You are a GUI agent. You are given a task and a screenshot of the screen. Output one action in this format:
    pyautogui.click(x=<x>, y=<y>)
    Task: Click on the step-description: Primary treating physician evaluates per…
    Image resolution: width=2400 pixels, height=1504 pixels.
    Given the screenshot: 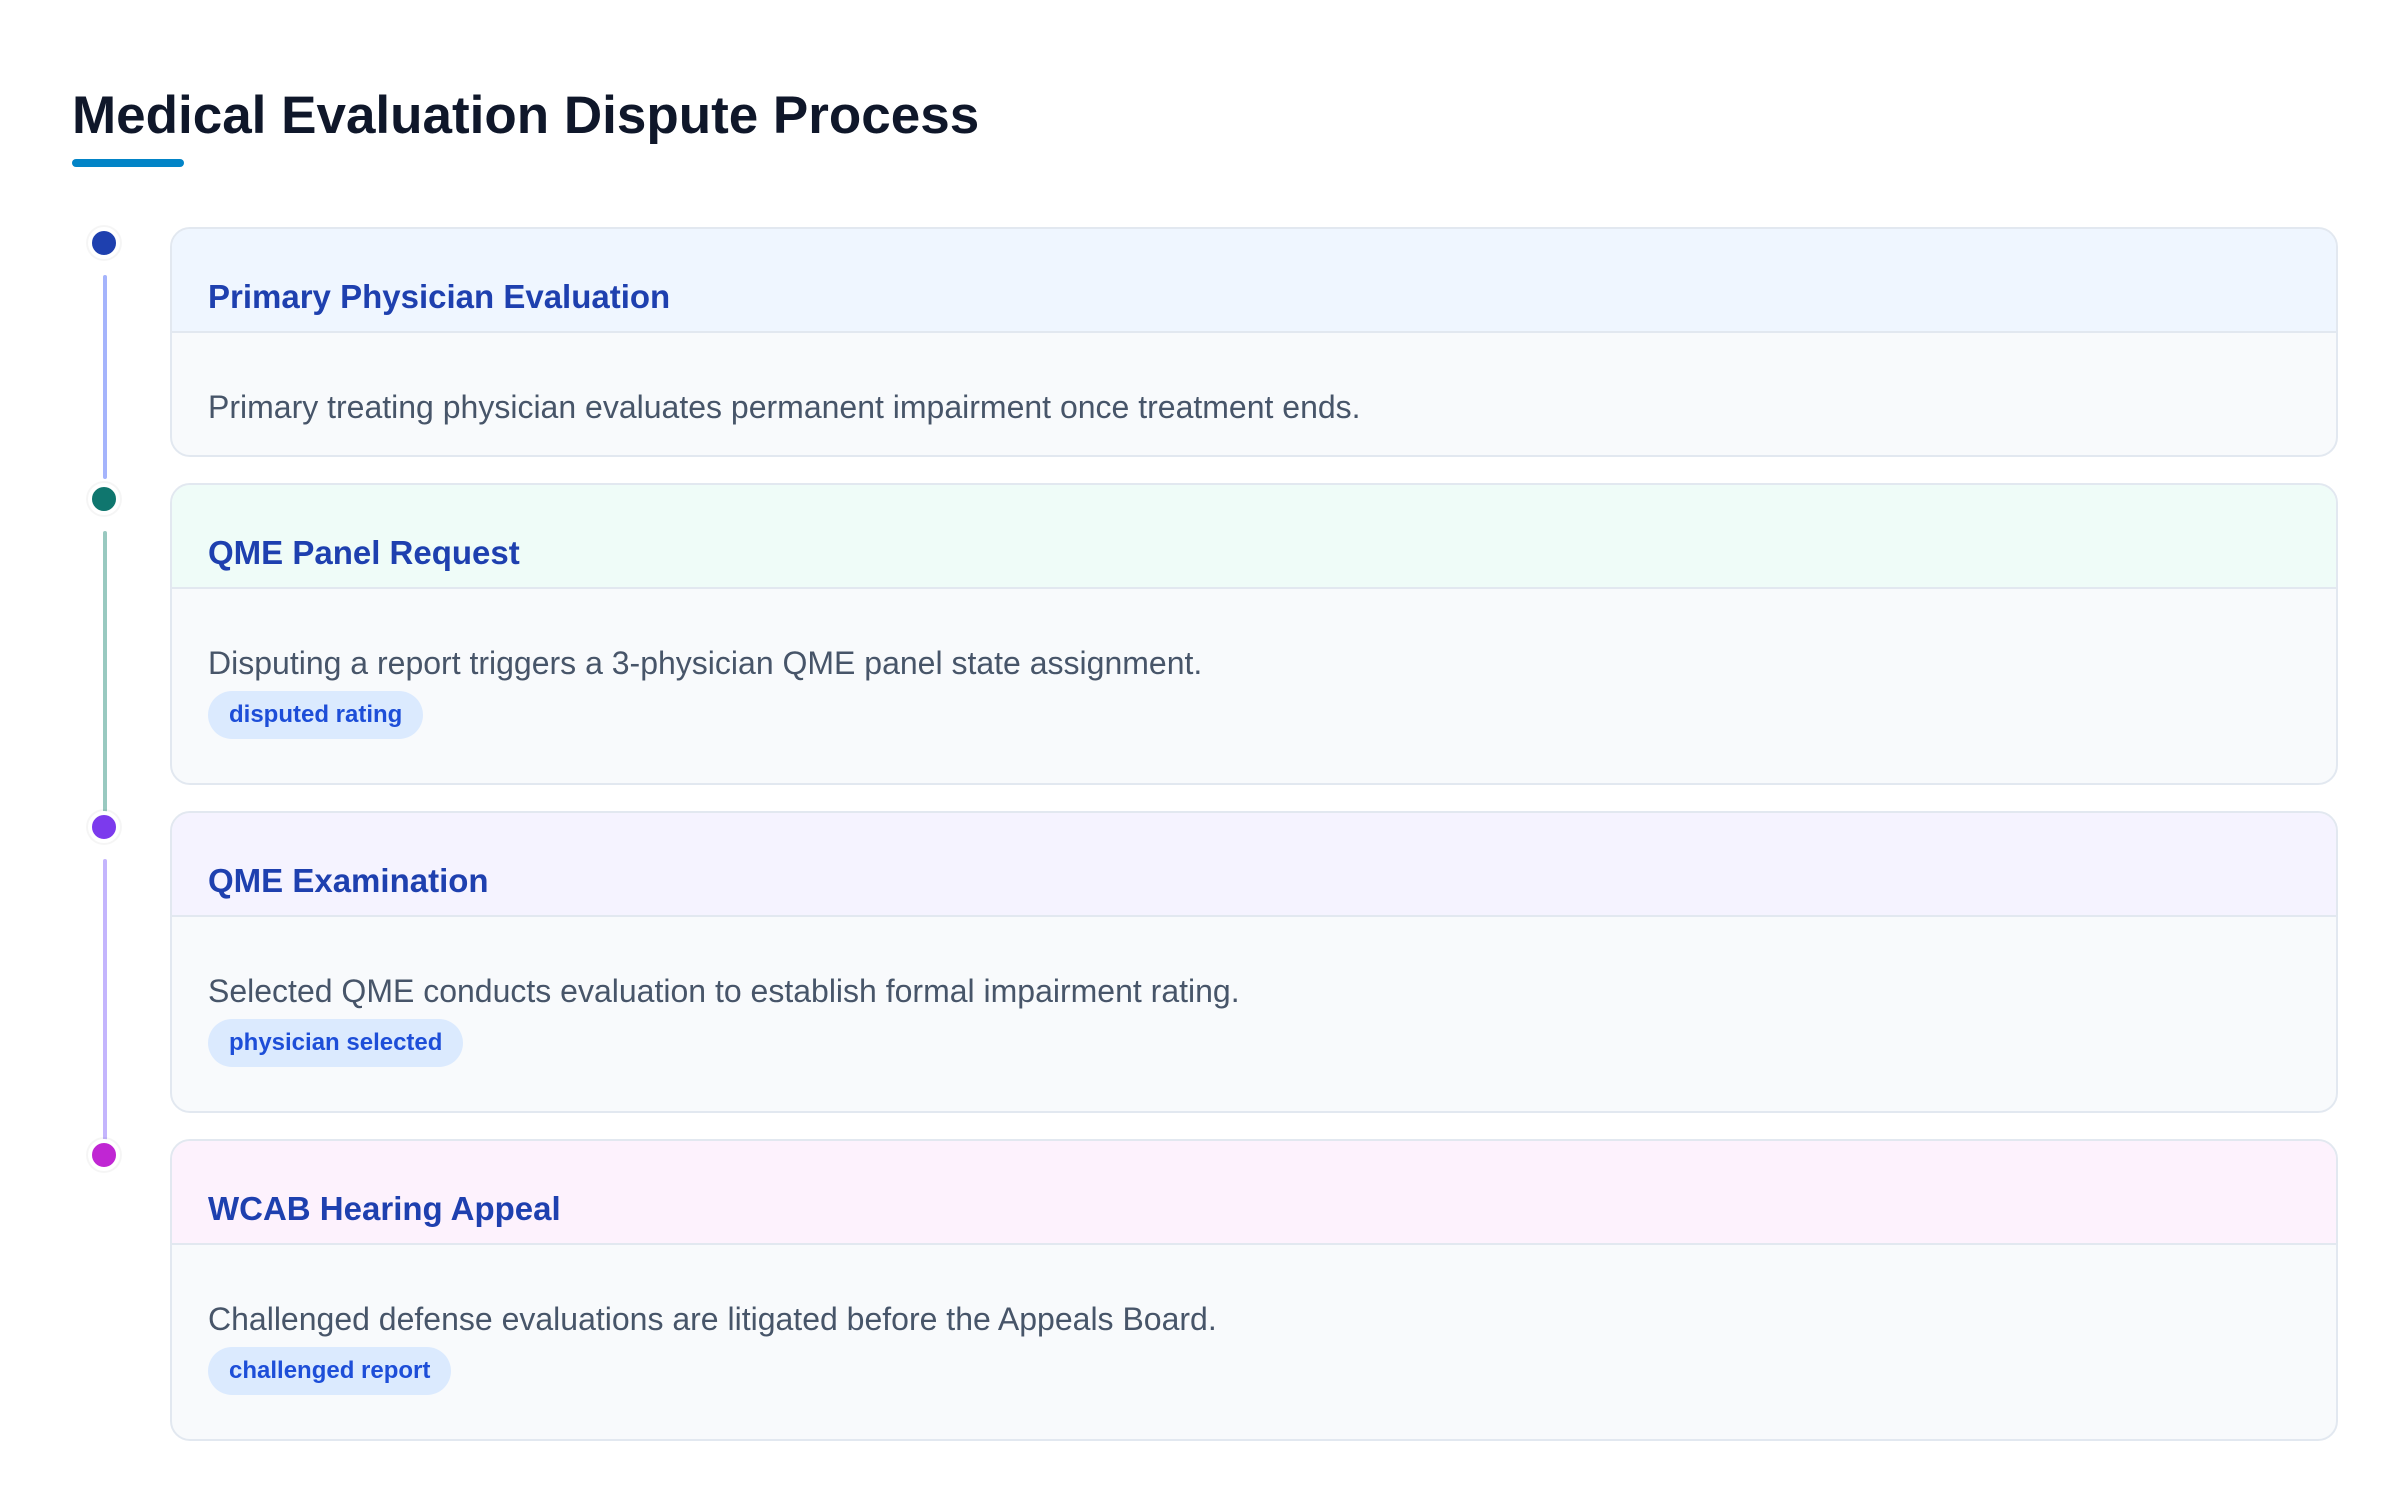 What is the action you would take?
    pyautogui.click(x=784, y=407)
    